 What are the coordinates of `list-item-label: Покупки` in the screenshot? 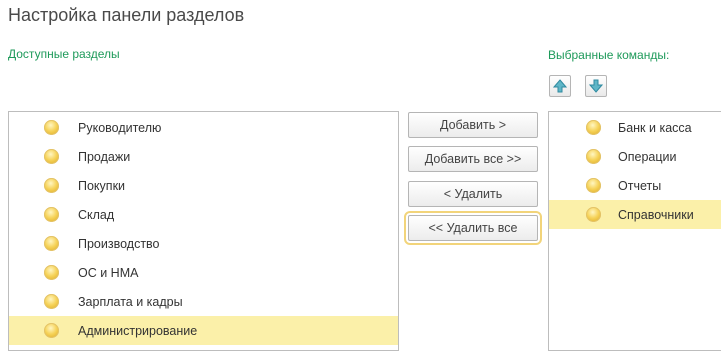 It's located at (102, 185).